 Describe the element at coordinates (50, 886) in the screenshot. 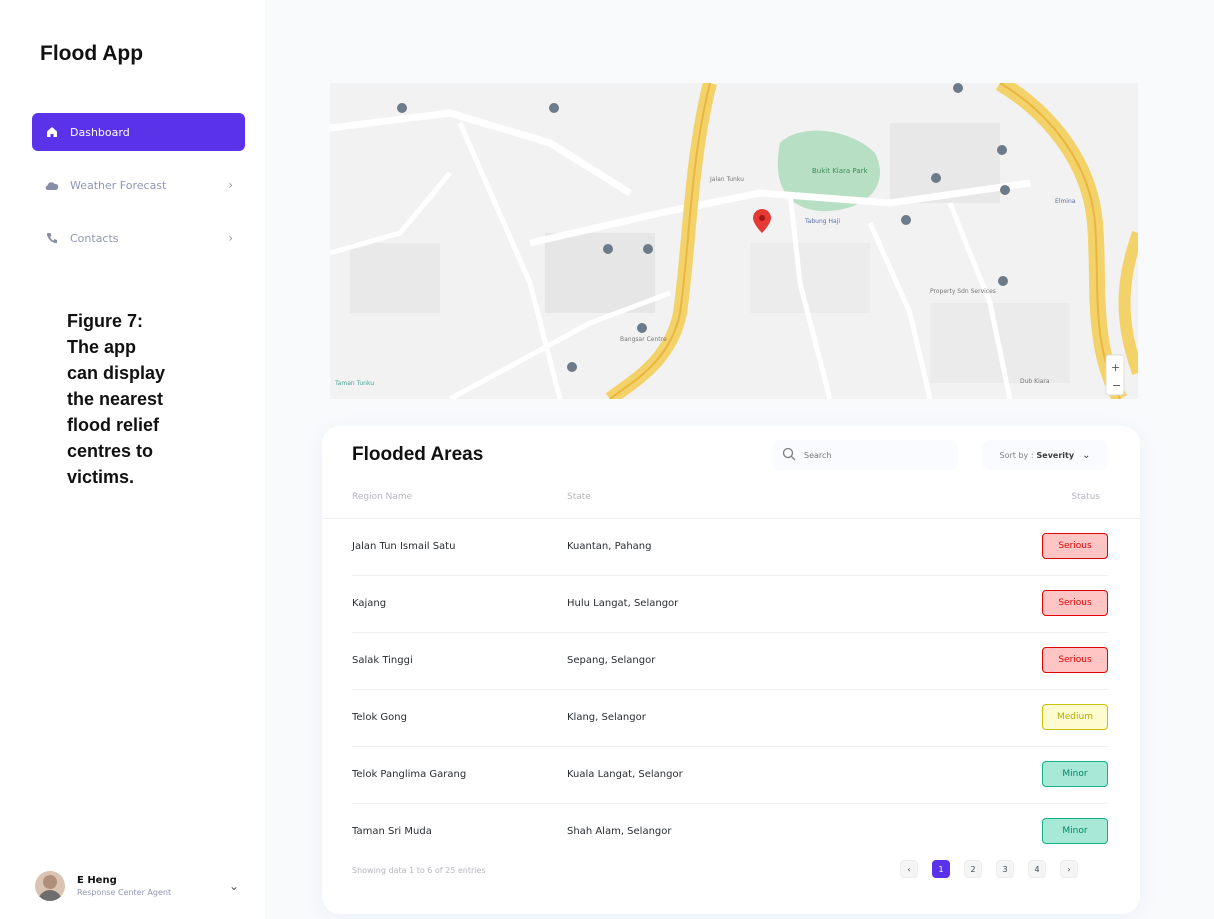

I see `avatar` at that location.